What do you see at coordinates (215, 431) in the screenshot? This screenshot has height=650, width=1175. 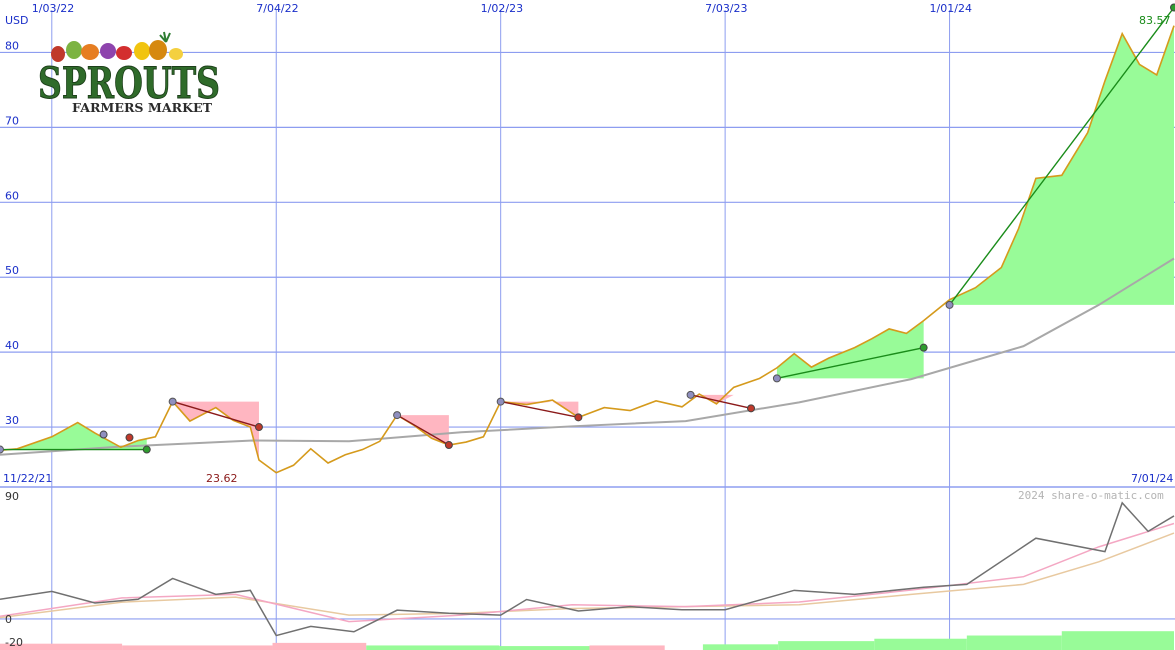 I see `downtrend-fill` at bounding box center [215, 431].